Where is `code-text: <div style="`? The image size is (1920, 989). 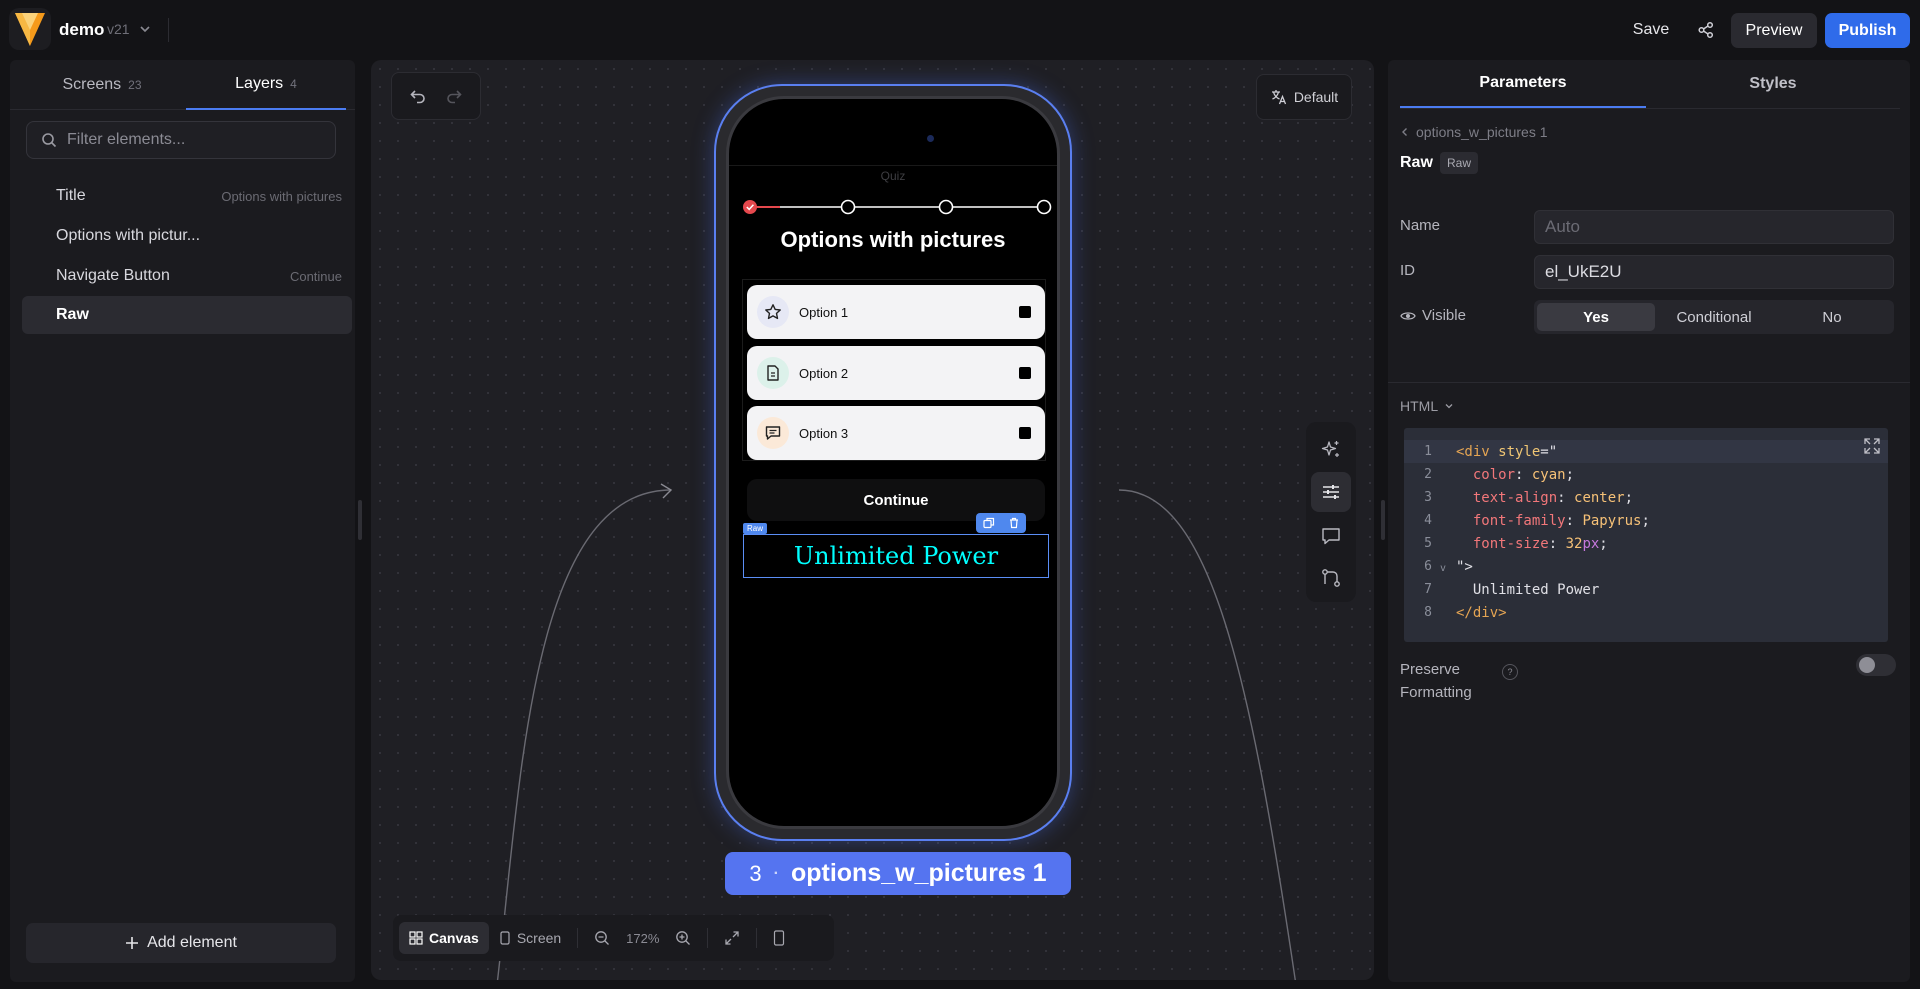
code-text: <div style=" is located at coordinates (1497, 452).